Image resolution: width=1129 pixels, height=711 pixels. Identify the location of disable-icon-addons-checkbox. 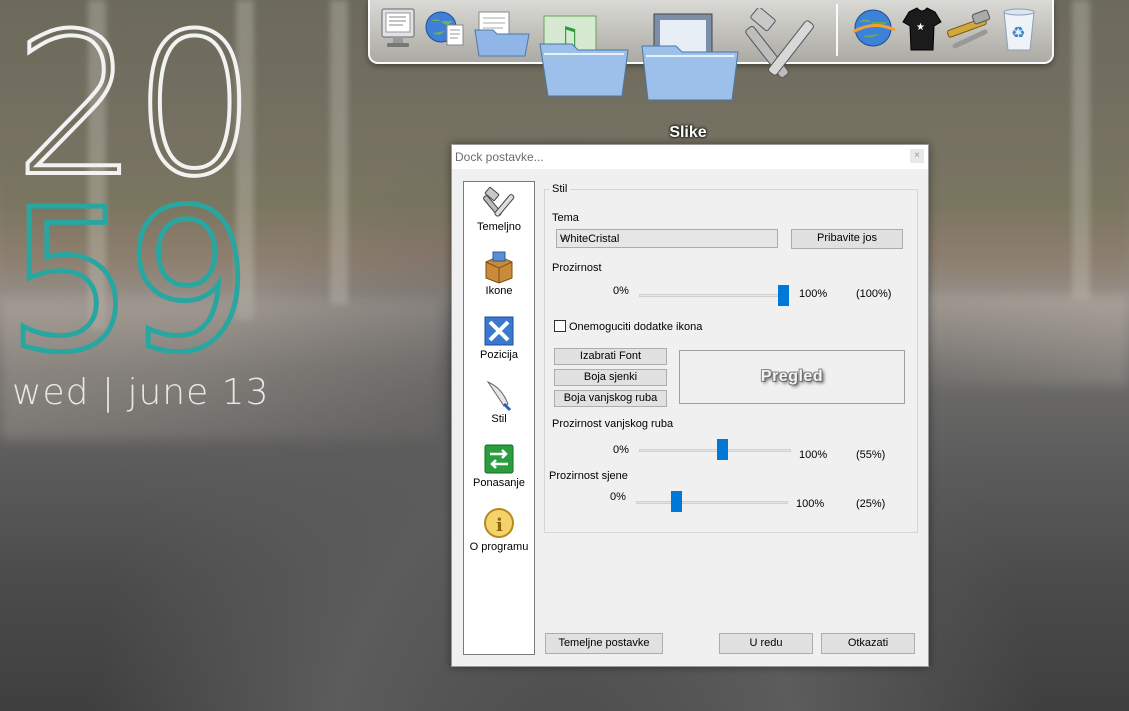
(560, 326).